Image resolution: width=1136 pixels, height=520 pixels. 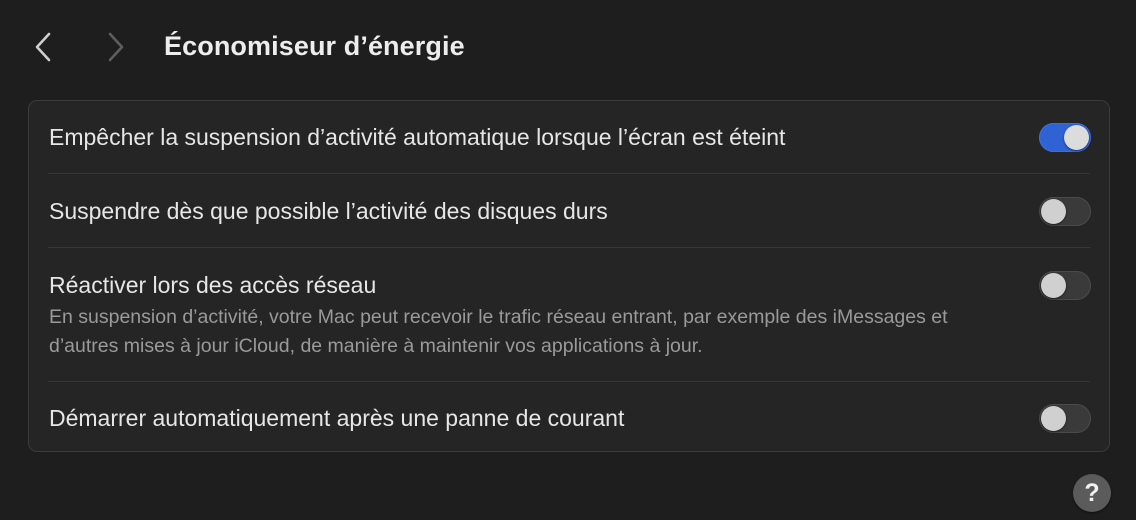 I want to click on help-icon: ?, so click(x=1092, y=492).